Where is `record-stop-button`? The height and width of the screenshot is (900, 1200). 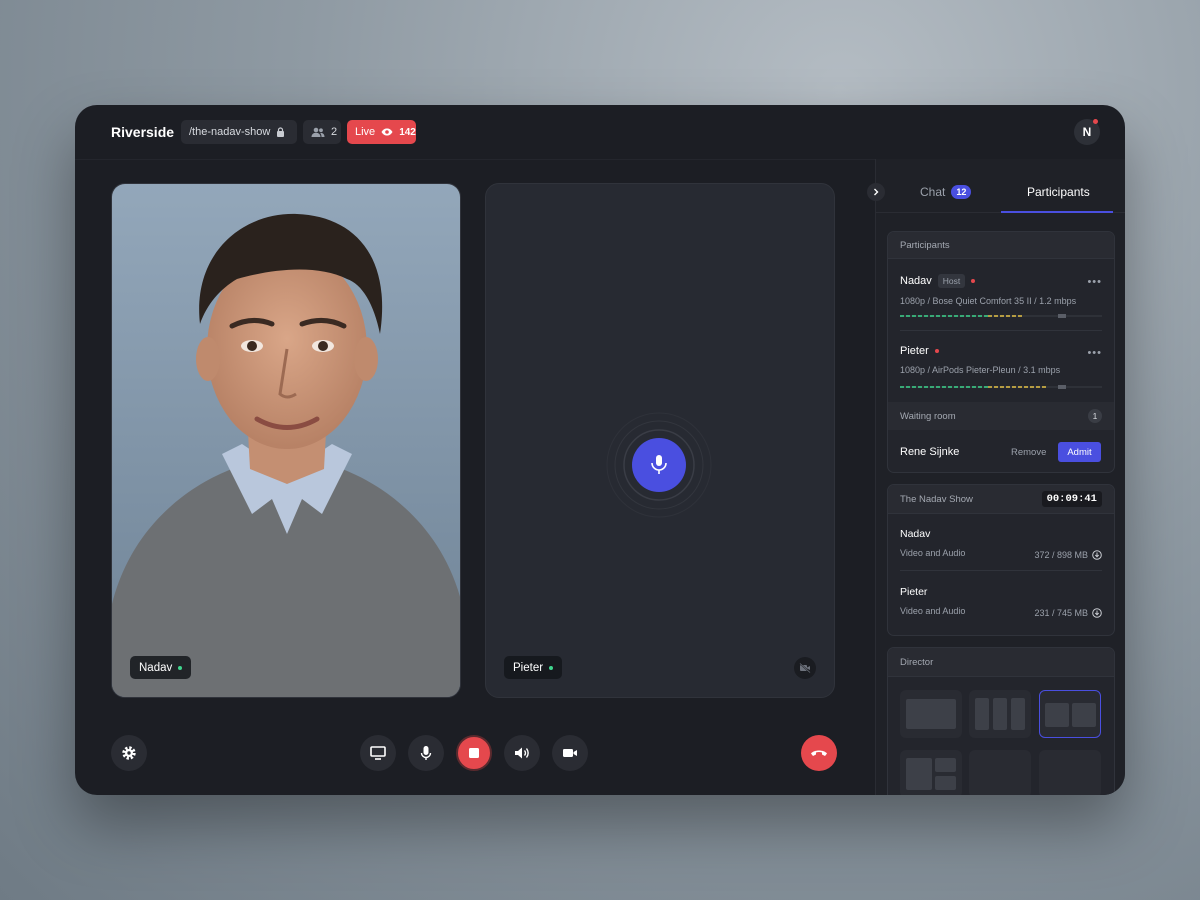
record-stop-button is located at coordinates (474, 753).